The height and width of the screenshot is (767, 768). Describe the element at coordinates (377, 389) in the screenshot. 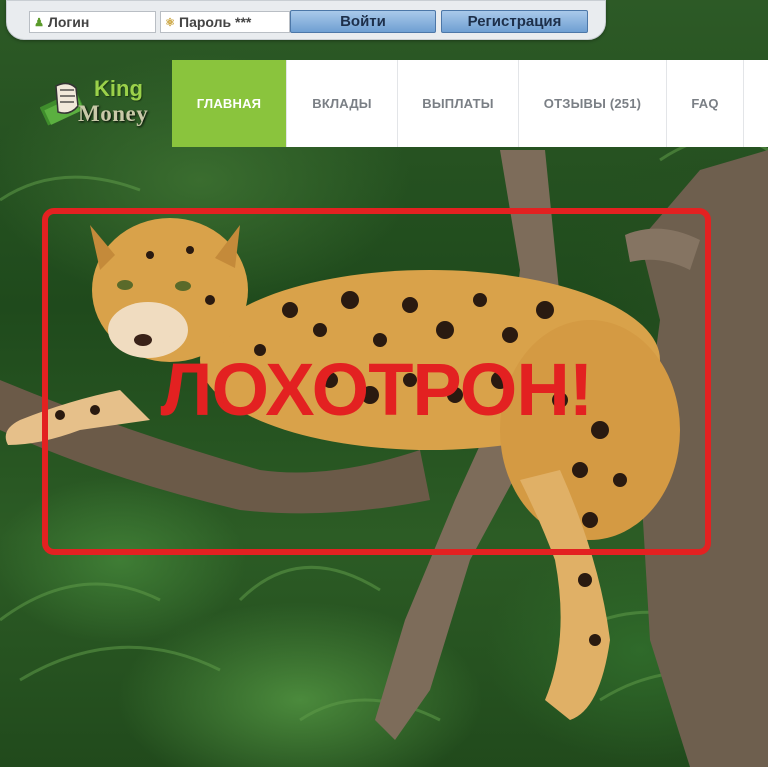

I see `scam-stamp-text: ЛОХОТРОН!` at that location.